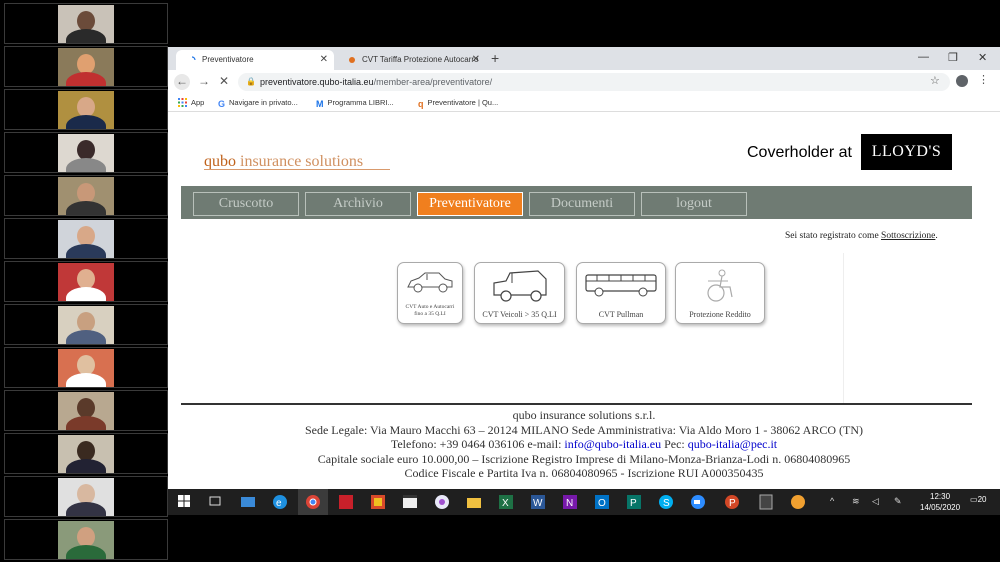  What do you see at coordinates (246, 204) in the screenshot?
I see `nav-cruscotto: Cruscotto` at bounding box center [246, 204].